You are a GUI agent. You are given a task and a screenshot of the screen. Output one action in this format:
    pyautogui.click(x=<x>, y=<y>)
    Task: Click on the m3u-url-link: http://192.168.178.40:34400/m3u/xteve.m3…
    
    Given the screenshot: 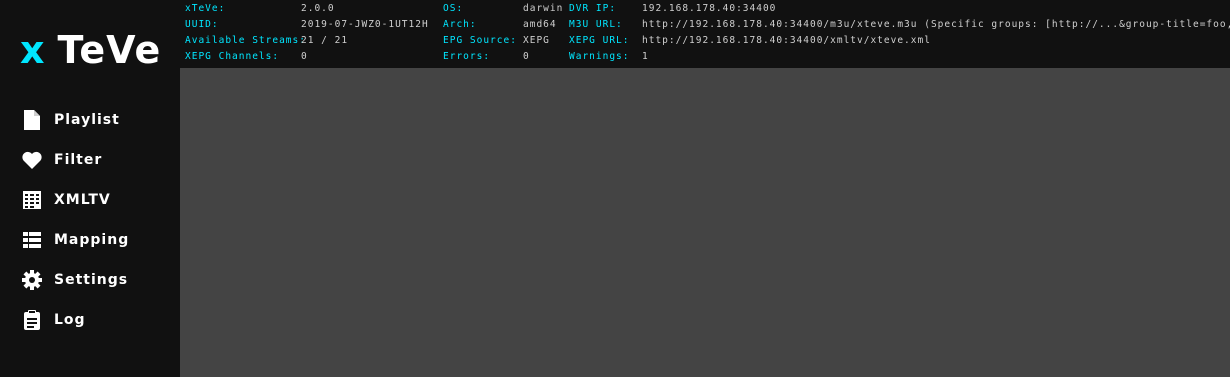 What is the action you would take?
    pyautogui.click(x=936, y=25)
    